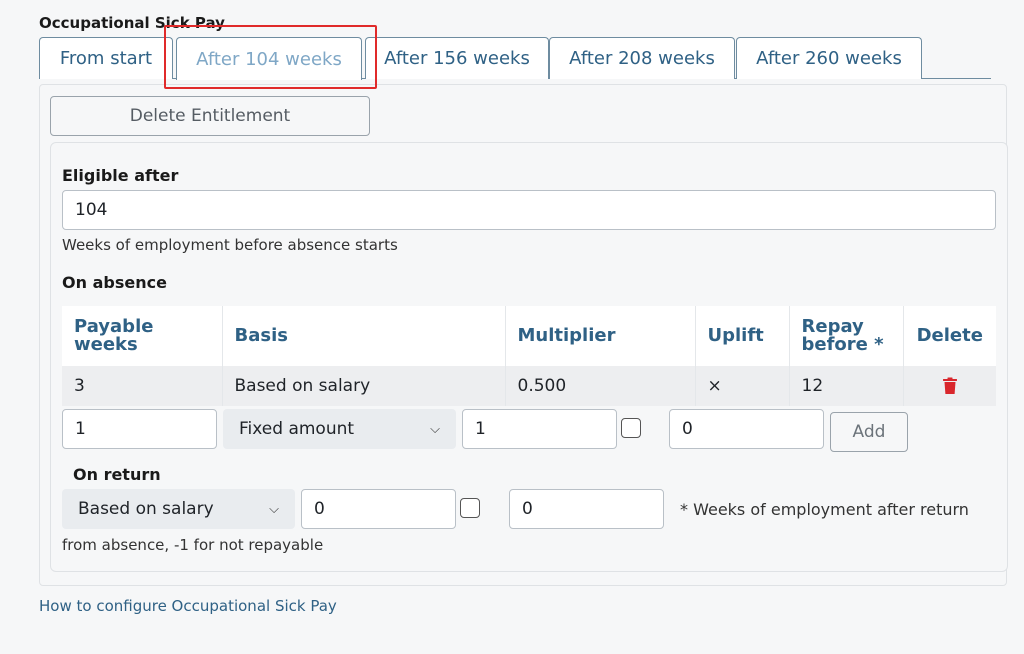 The image size is (1024, 654). Describe the element at coordinates (457, 58) in the screenshot. I see `tab-after-156-weeks: After 156 weeks` at that location.